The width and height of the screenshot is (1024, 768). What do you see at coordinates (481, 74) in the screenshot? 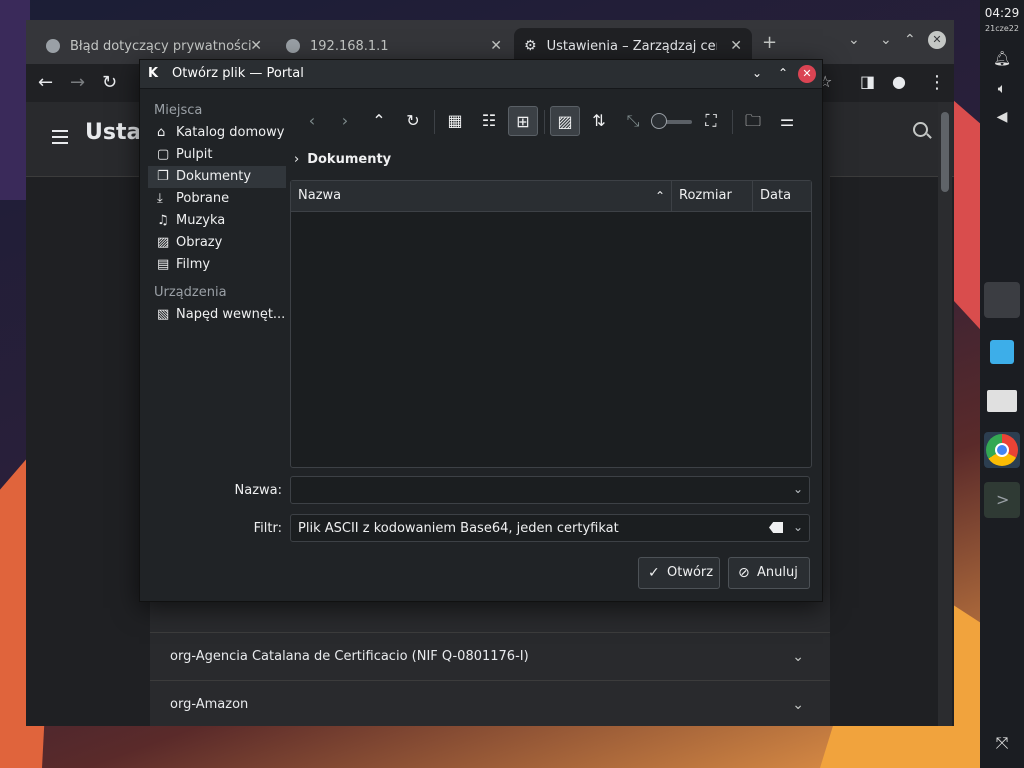
I see `dialog-titlebar: K Otwórz plik — Portal ⌄ ⌃ ✕` at bounding box center [481, 74].